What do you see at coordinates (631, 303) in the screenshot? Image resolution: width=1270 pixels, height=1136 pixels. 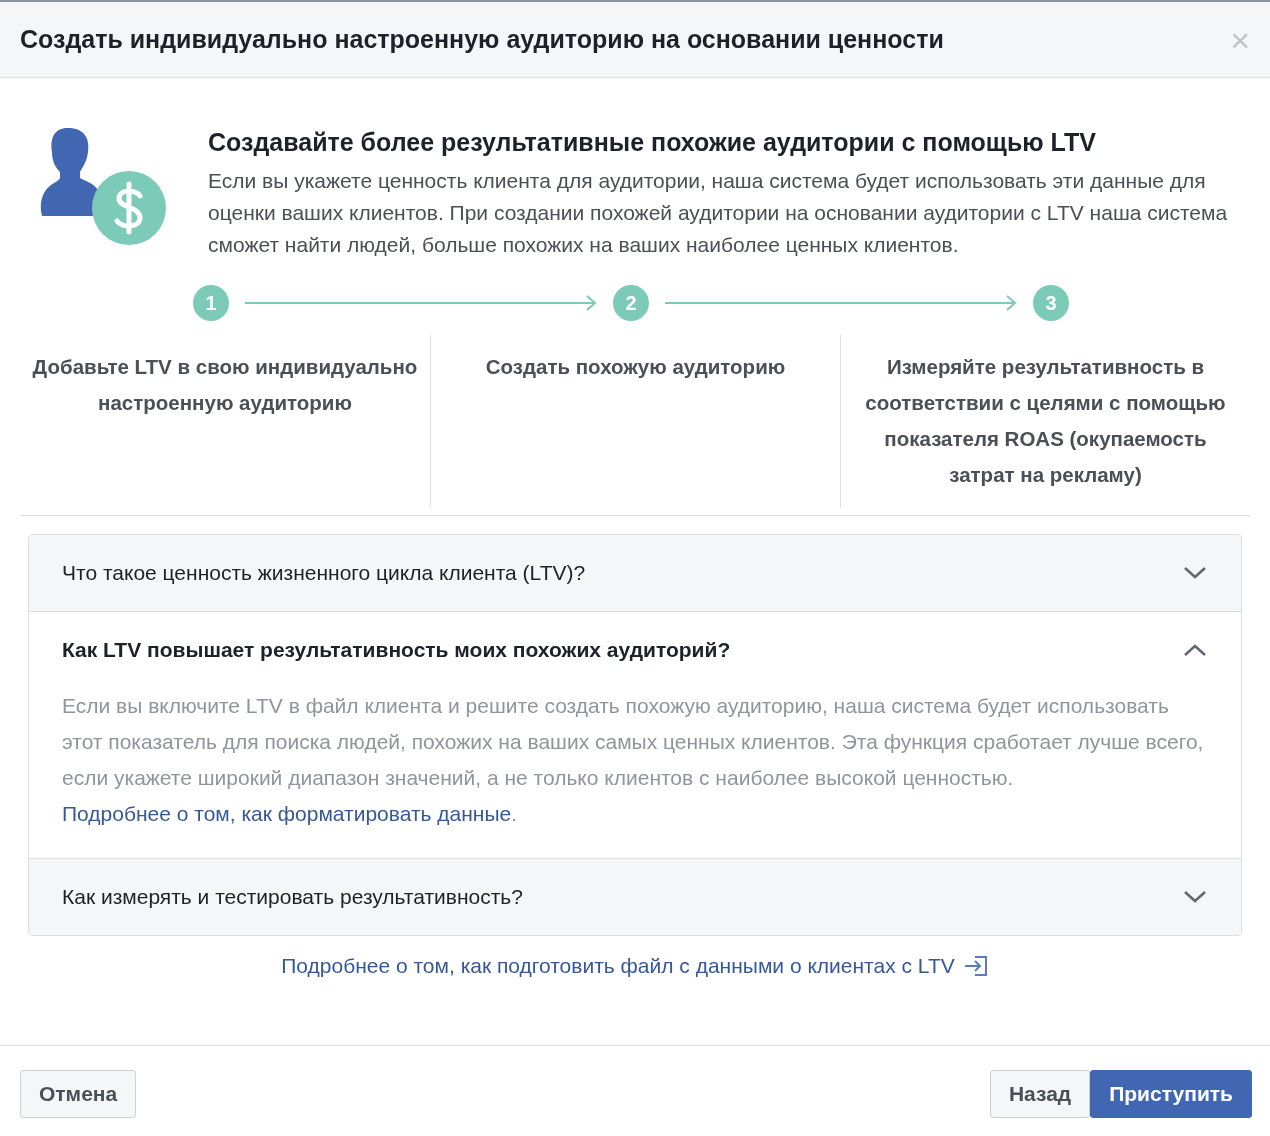 I see `step-number: 2` at bounding box center [631, 303].